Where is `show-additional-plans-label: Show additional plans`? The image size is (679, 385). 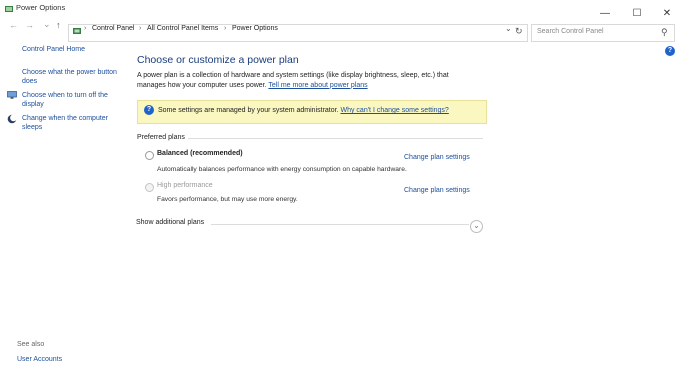
show-additional-plans-label: Show additional plans is located at coordinates (170, 222).